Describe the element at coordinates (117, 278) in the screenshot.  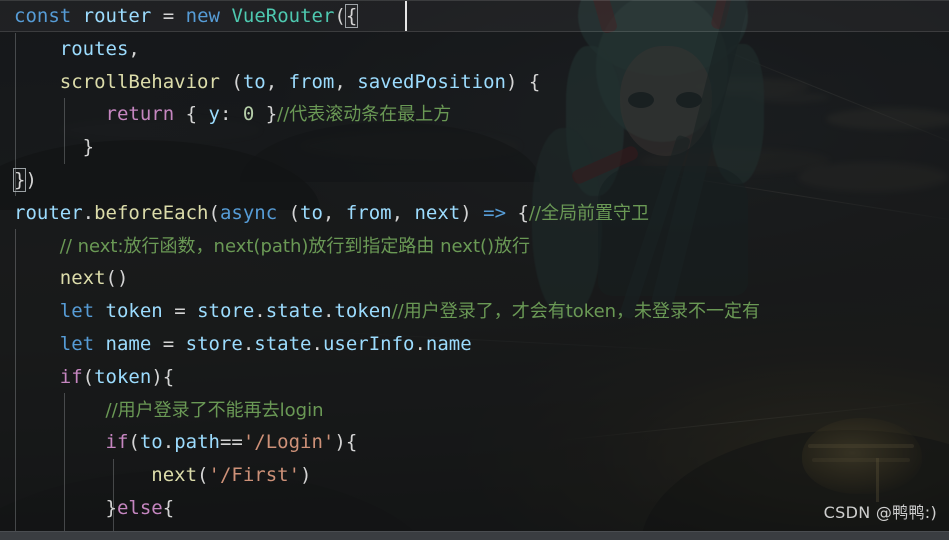
I see `code-token: ()` at that location.